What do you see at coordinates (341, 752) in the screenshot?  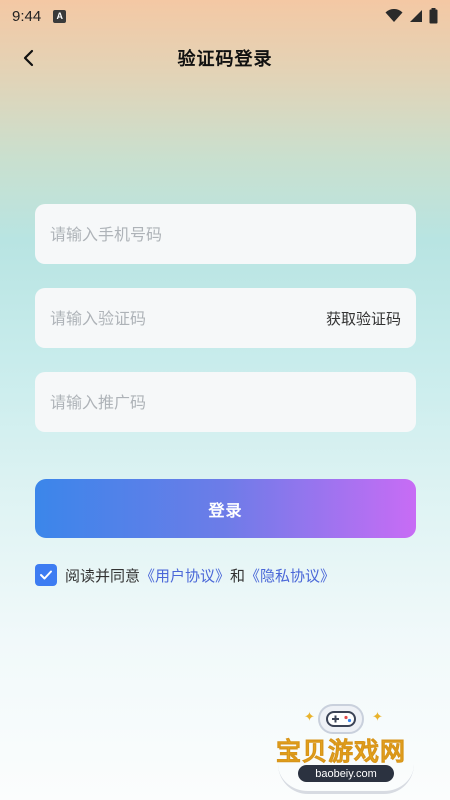 I see `watermark-name: 宝贝游戏网` at bounding box center [341, 752].